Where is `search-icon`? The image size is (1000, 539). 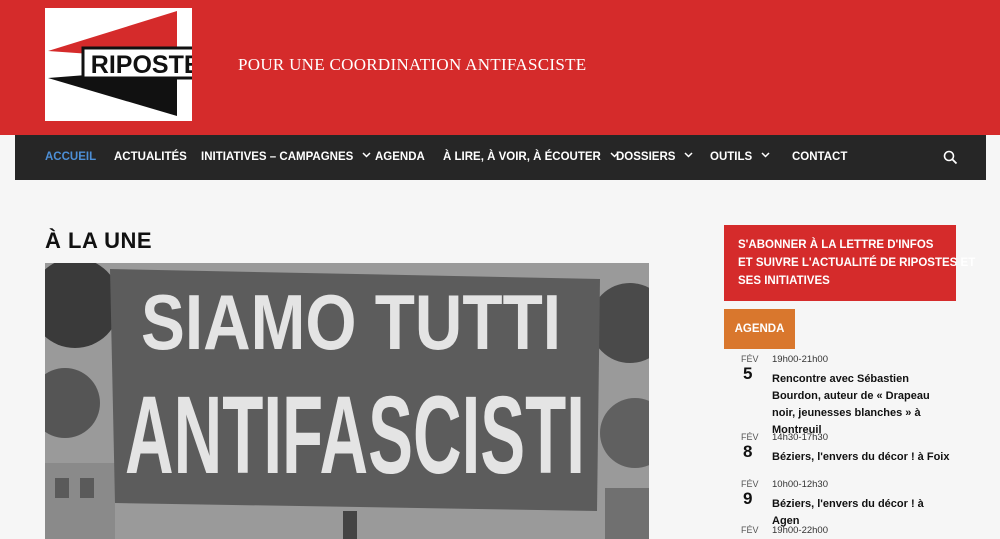
search-icon is located at coordinates (950, 157).